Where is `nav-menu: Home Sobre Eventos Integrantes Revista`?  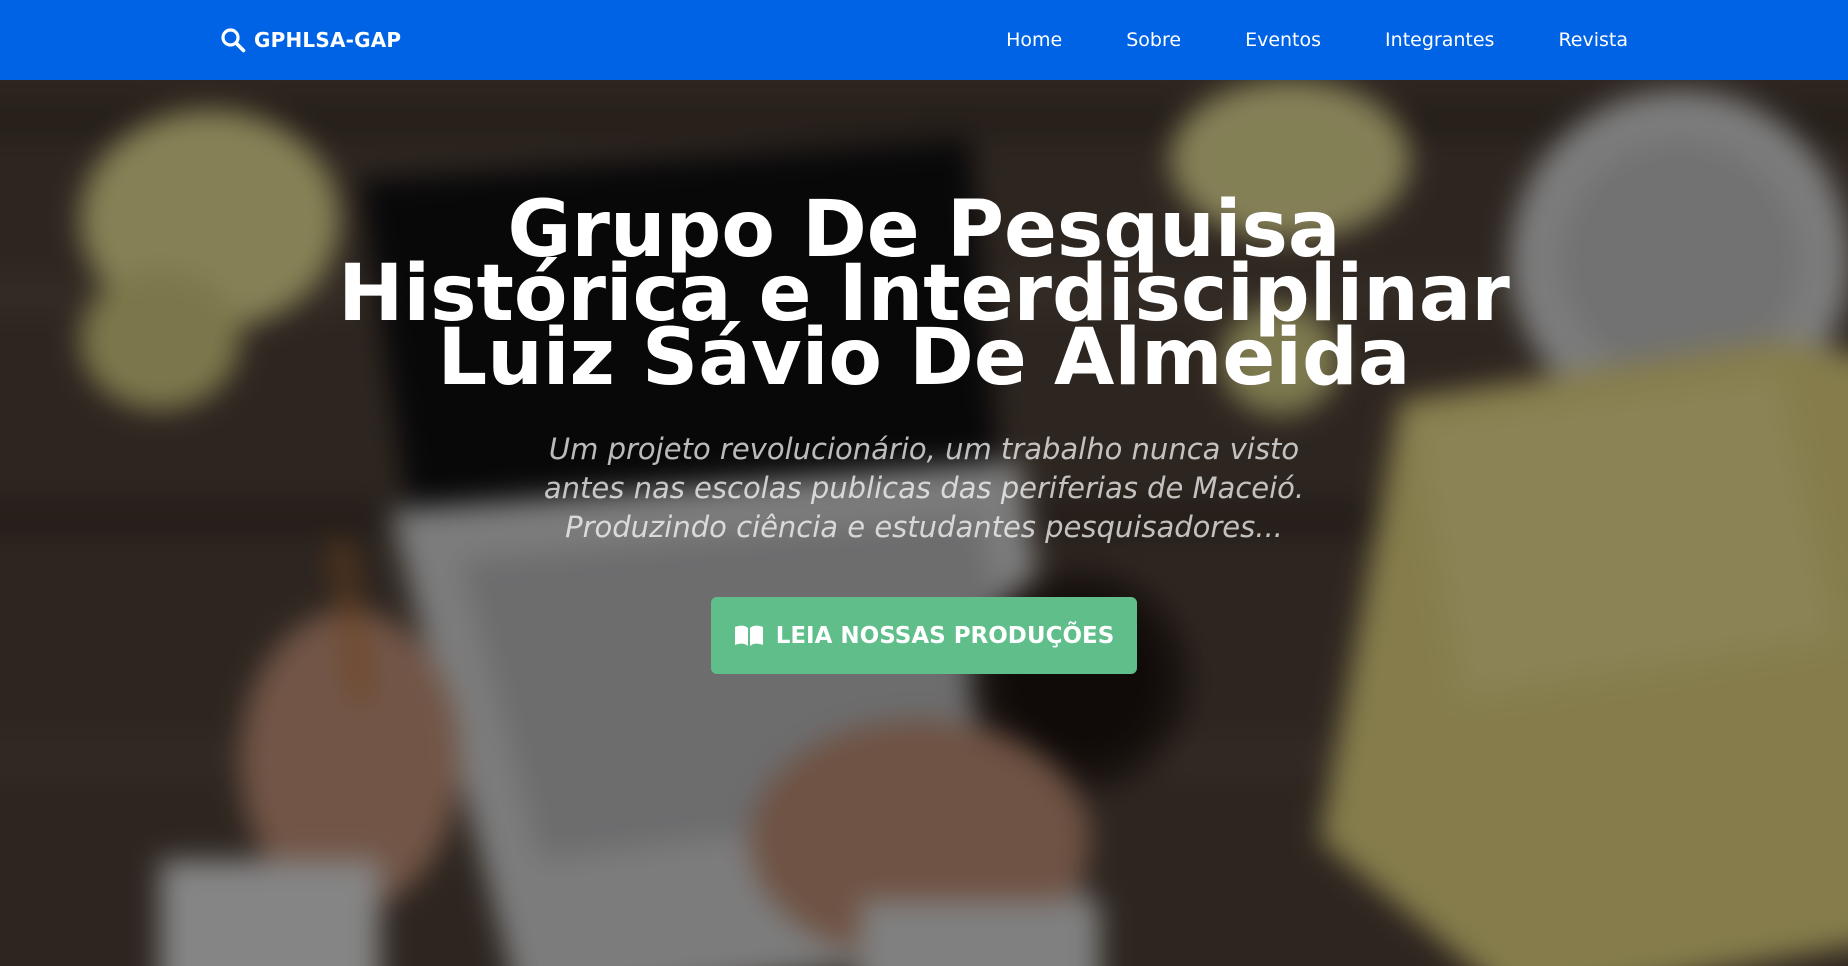
nav-menu: Home Sobre Eventos Integrantes Revista is located at coordinates (1285, 40).